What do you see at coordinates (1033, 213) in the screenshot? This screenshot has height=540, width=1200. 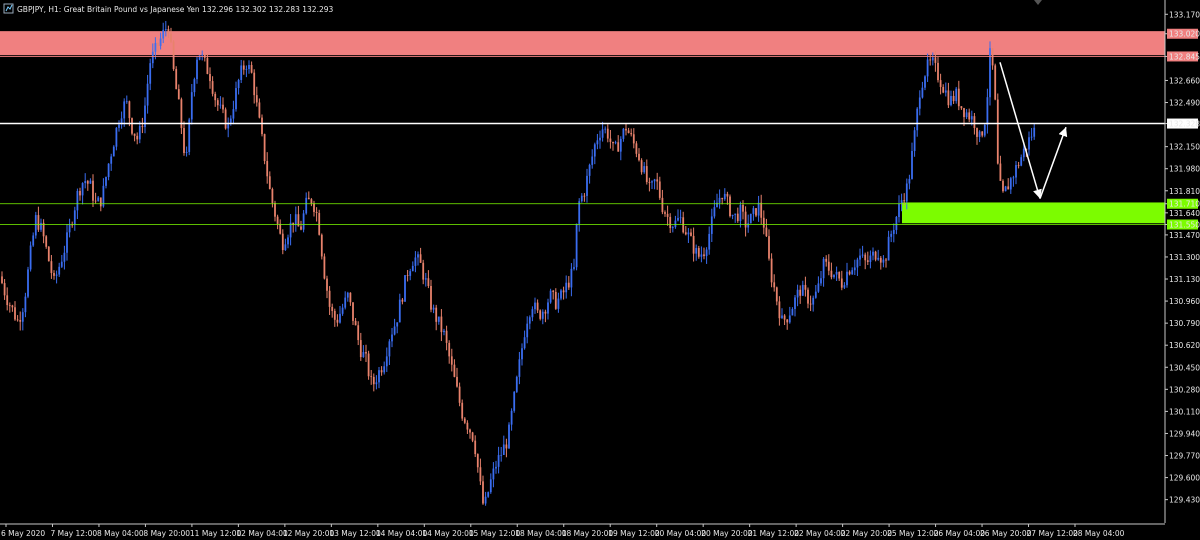 I see `support-zone` at bounding box center [1033, 213].